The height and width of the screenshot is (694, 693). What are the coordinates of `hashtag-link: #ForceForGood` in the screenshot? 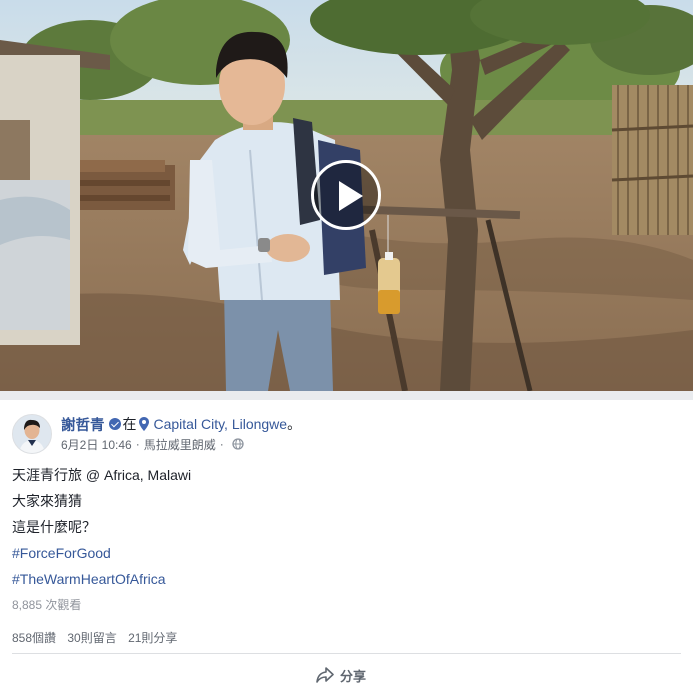 It's located at (342, 553).